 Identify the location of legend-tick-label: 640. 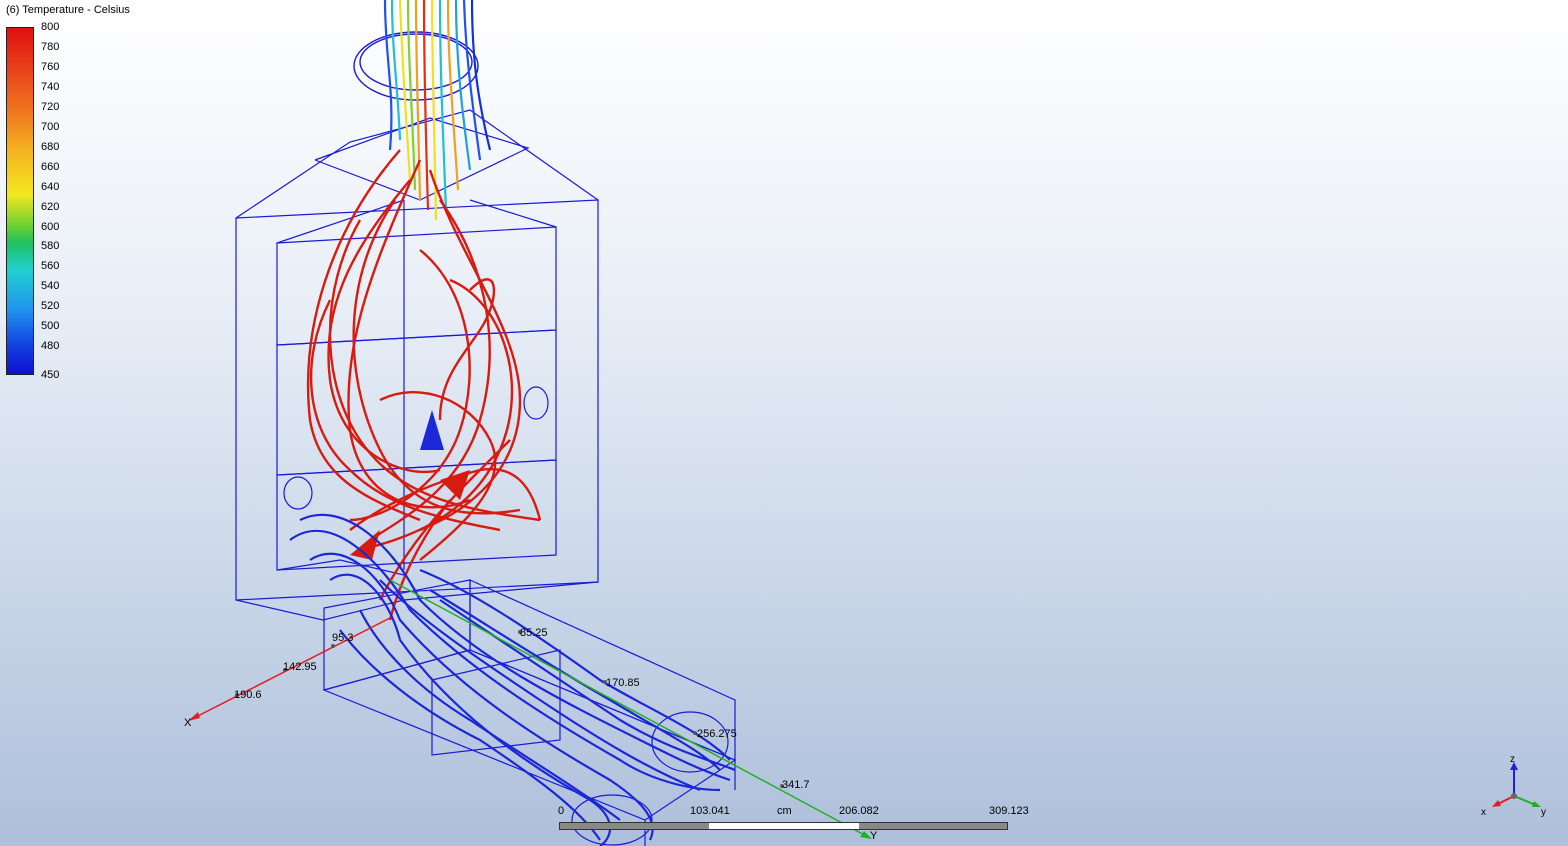
(50, 186).